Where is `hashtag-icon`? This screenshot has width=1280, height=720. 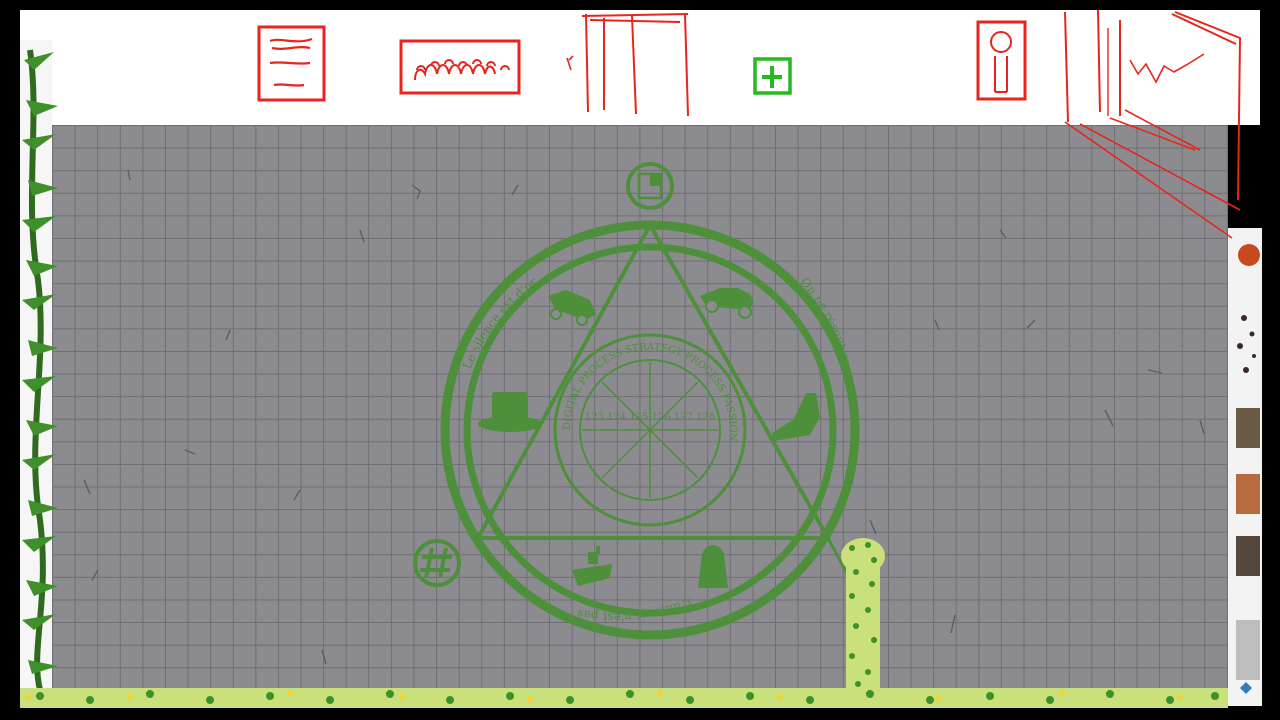 hashtag-icon is located at coordinates (436, 563).